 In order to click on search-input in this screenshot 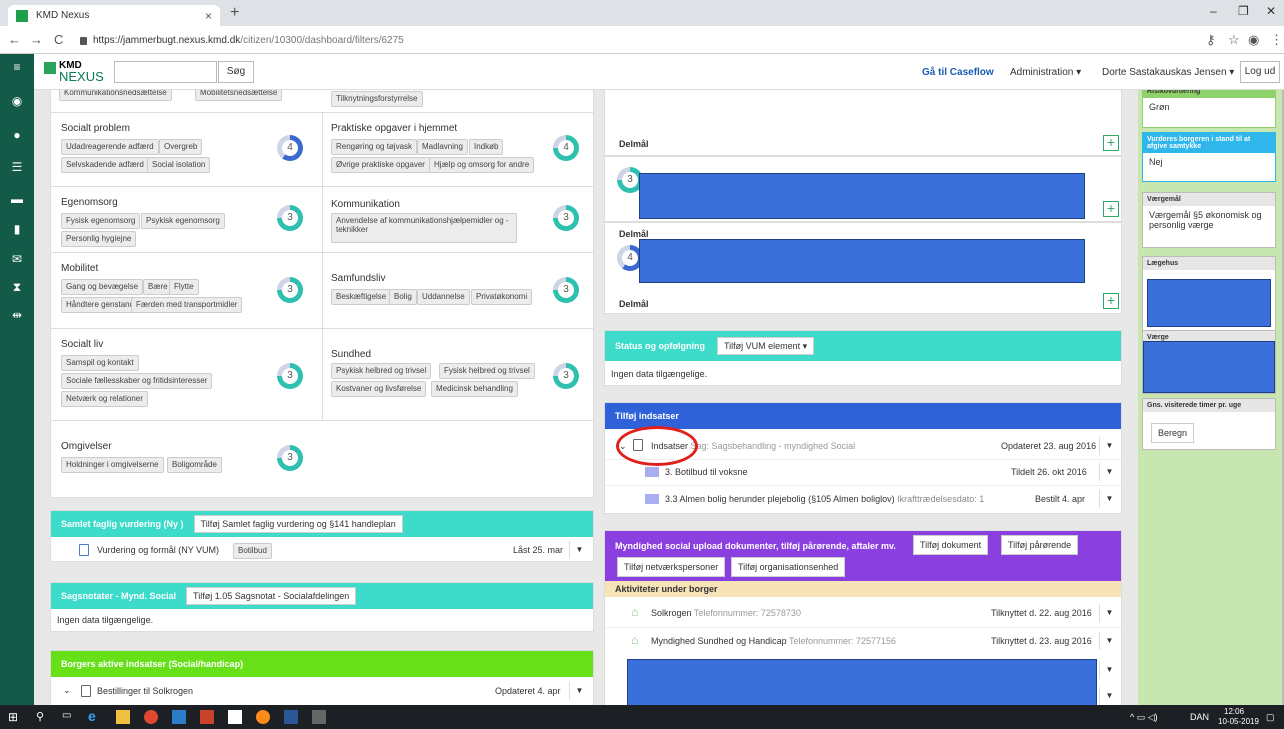, I will do `click(165, 72)`.